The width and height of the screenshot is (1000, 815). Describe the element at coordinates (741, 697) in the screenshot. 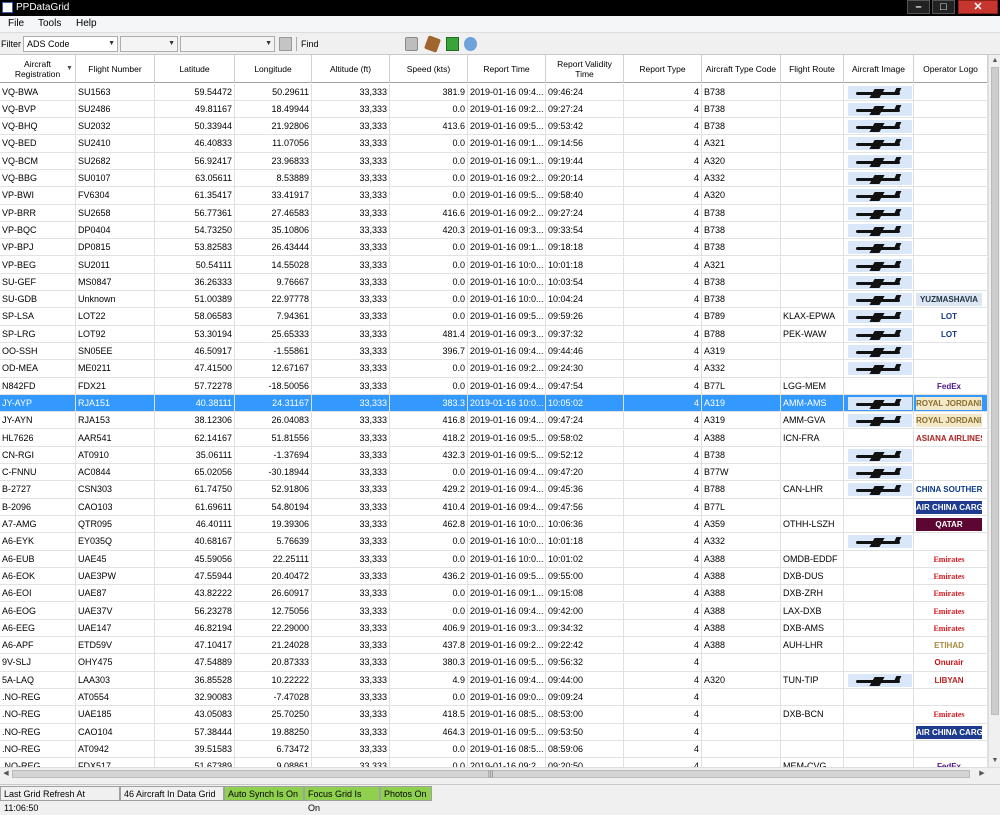

I see `cell-type-code` at that location.